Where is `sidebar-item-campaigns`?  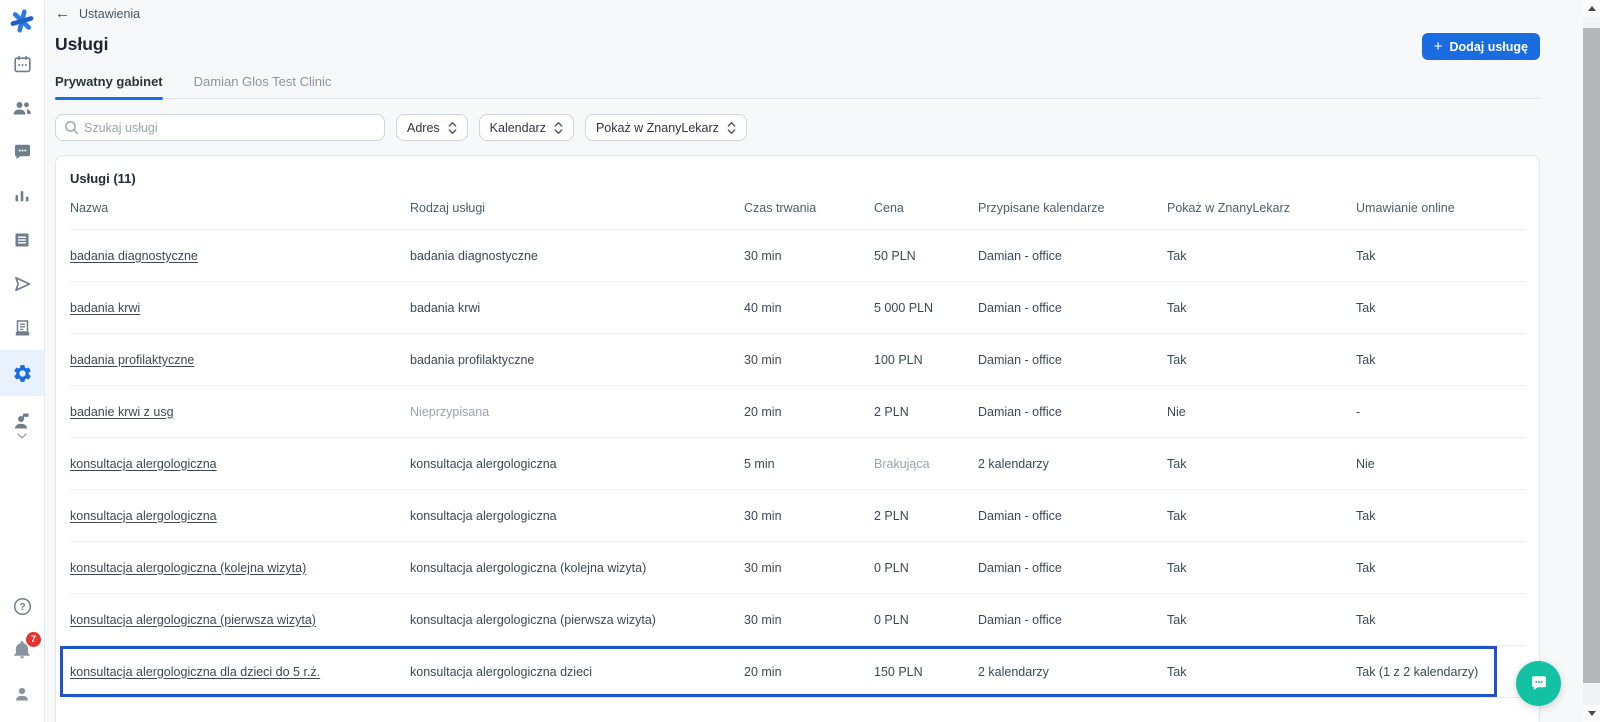
sidebar-item-campaigns is located at coordinates (22, 240).